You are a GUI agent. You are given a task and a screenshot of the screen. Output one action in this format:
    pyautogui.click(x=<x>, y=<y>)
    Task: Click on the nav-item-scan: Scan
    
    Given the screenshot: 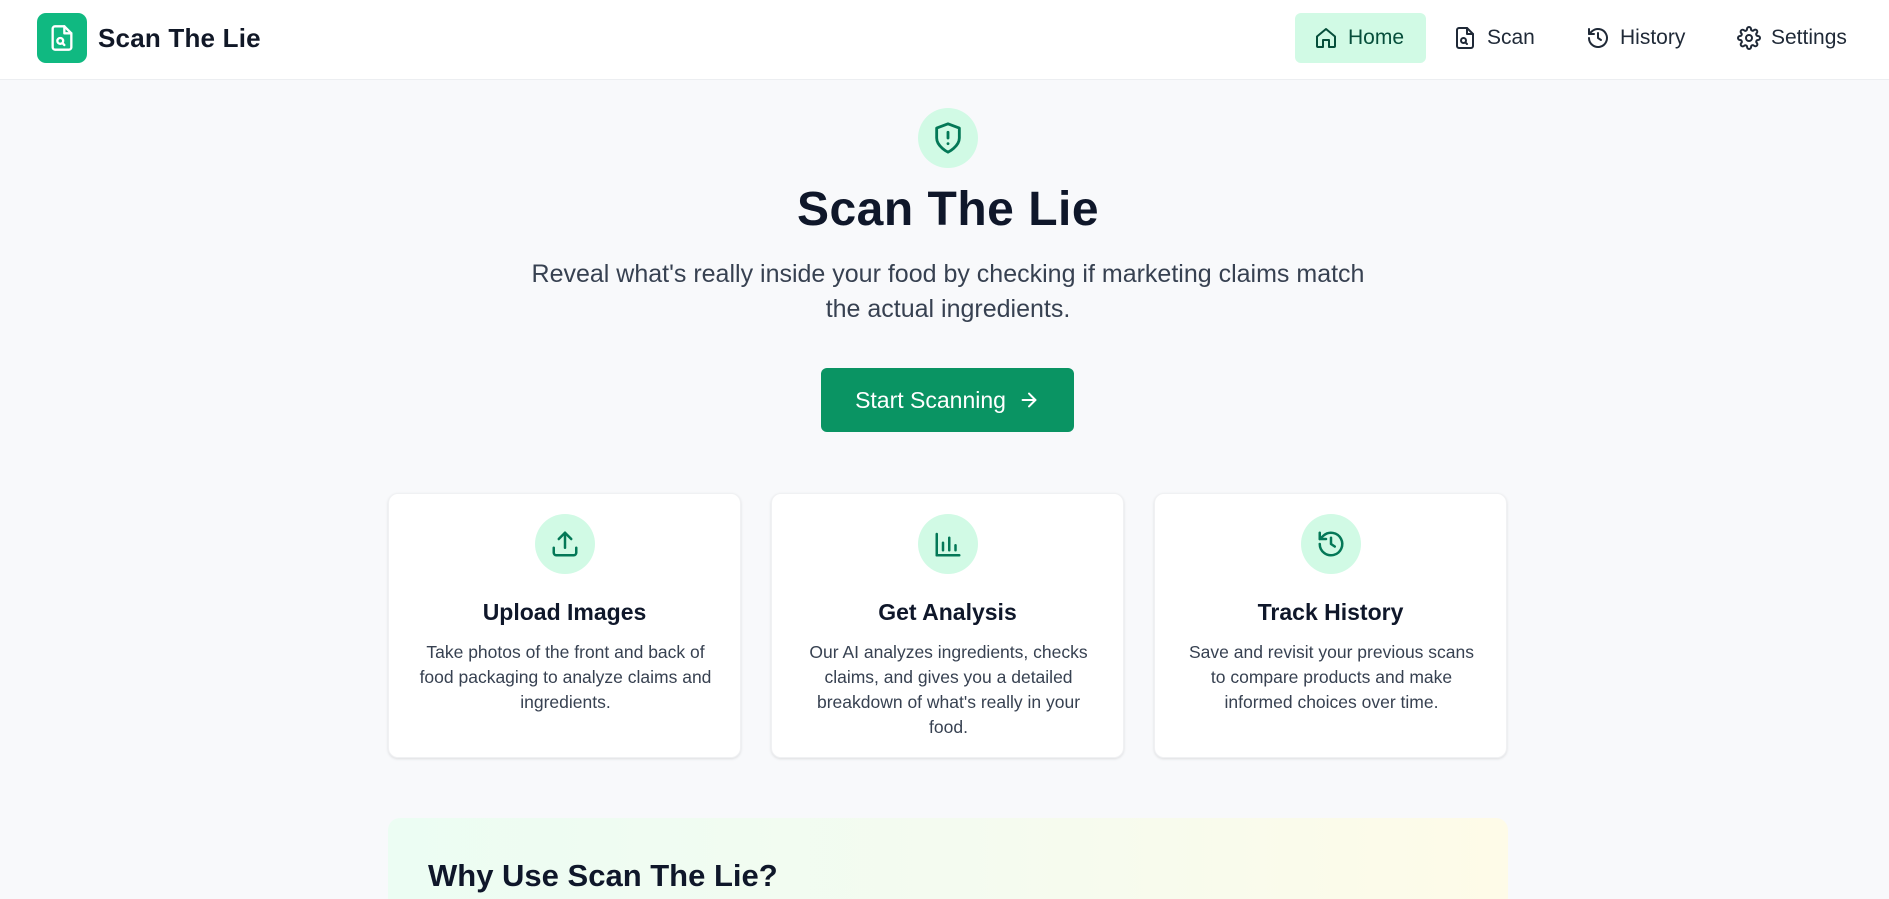 What is the action you would take?
    pyautogui.click(x=1493, y=38)
    